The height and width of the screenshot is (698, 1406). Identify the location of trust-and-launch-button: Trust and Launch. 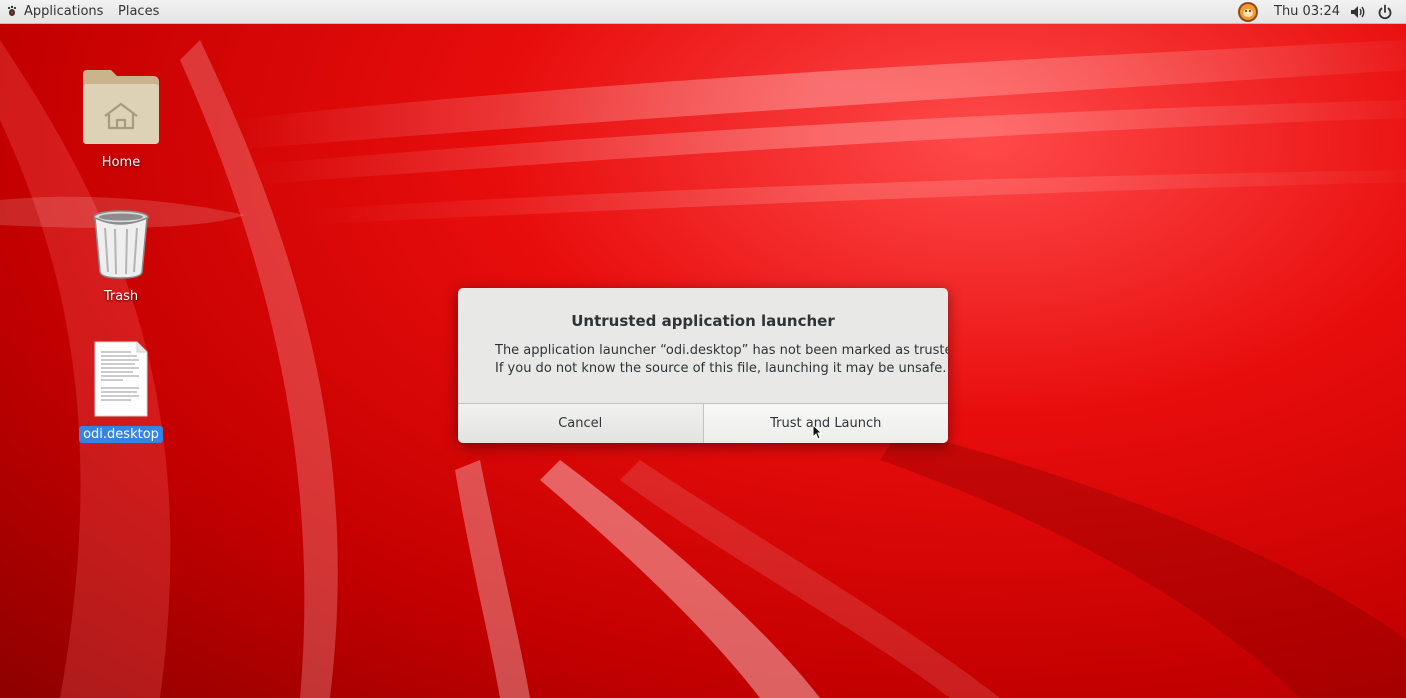
(825, 423).